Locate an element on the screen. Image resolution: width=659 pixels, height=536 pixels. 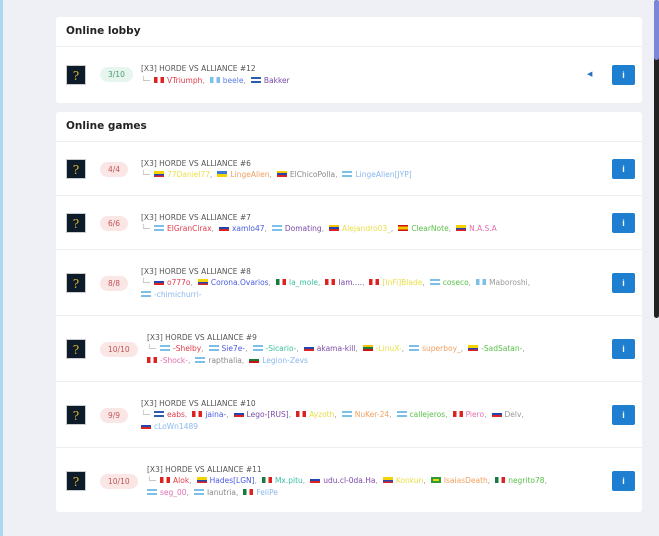
player: [InFi]Blade, is located at coordinates (397, 282).